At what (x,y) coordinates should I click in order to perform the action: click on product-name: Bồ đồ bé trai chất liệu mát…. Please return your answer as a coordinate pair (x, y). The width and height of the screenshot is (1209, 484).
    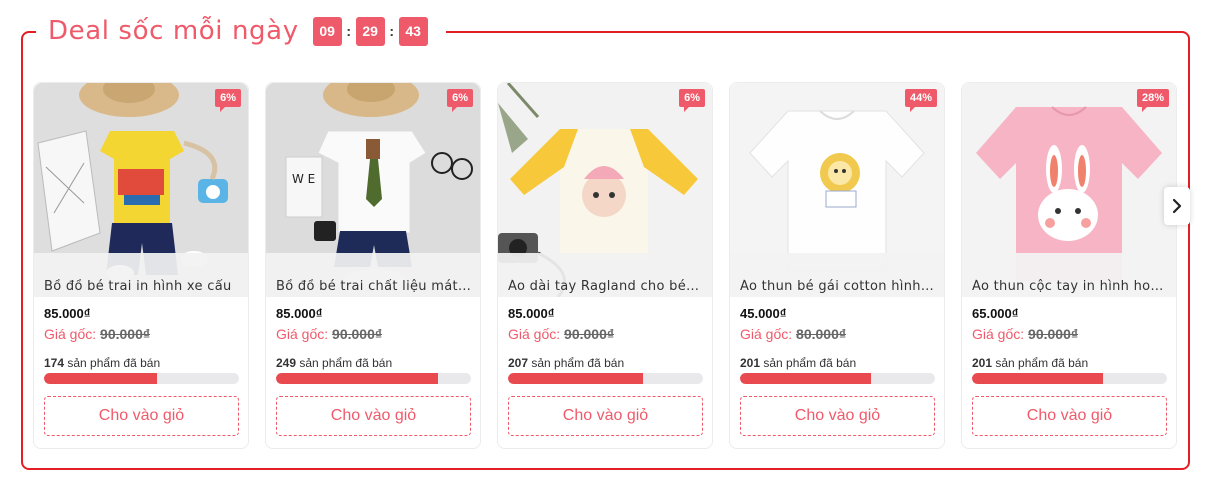
    Looking at the image, I should click on (374, 286).